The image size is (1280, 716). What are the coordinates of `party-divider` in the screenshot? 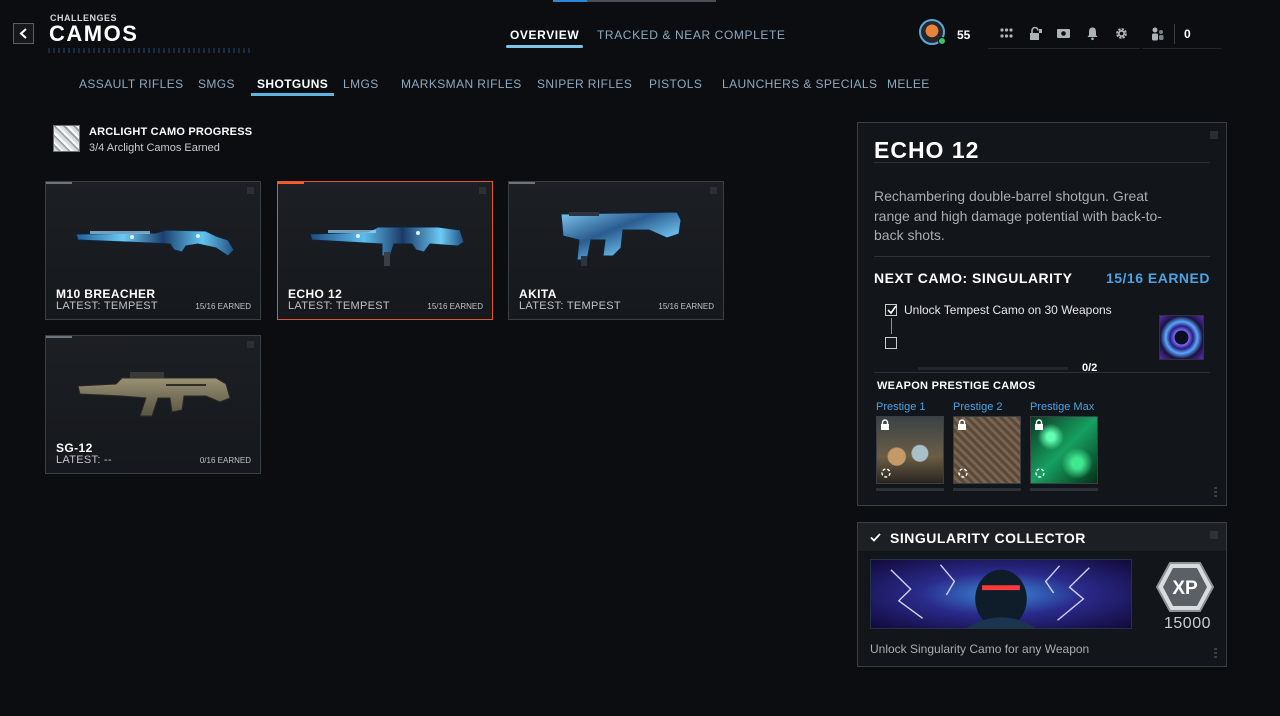 It's located at (1174, 34).